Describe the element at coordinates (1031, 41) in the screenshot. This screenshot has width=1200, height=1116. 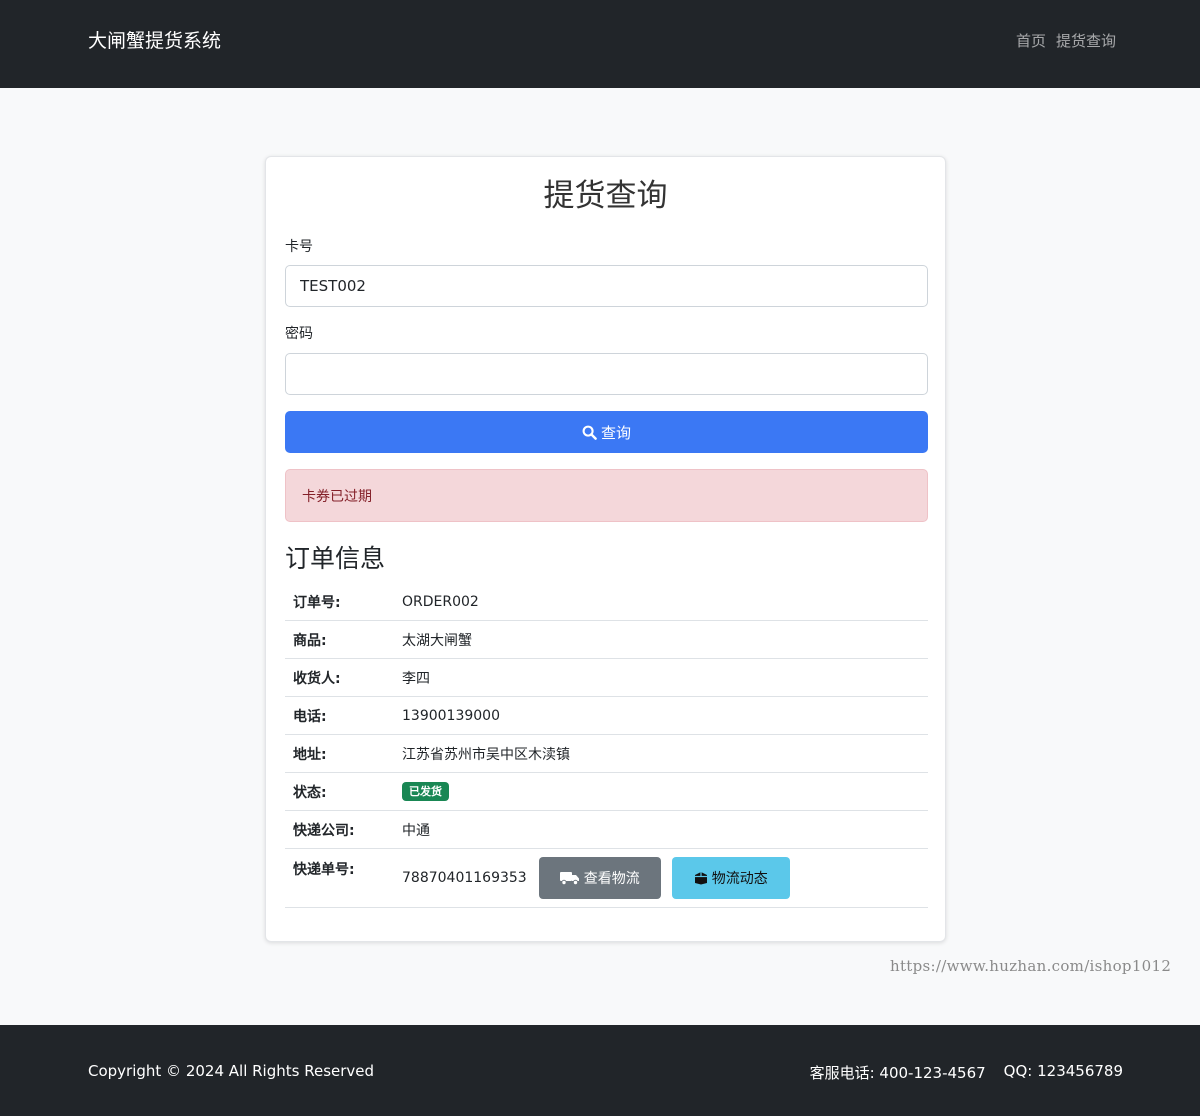
I see `nav-link-home: 首页` at that location.